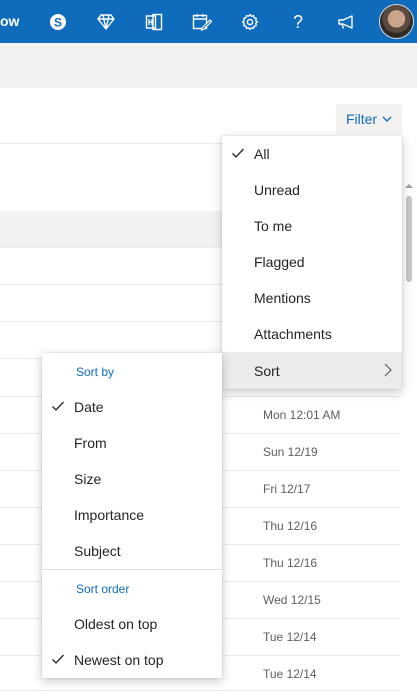  What do you see at coordinates (119, 660) in the screenshot?
I see `sort-item-label: Newest on top` at bounding box center [119, 660].